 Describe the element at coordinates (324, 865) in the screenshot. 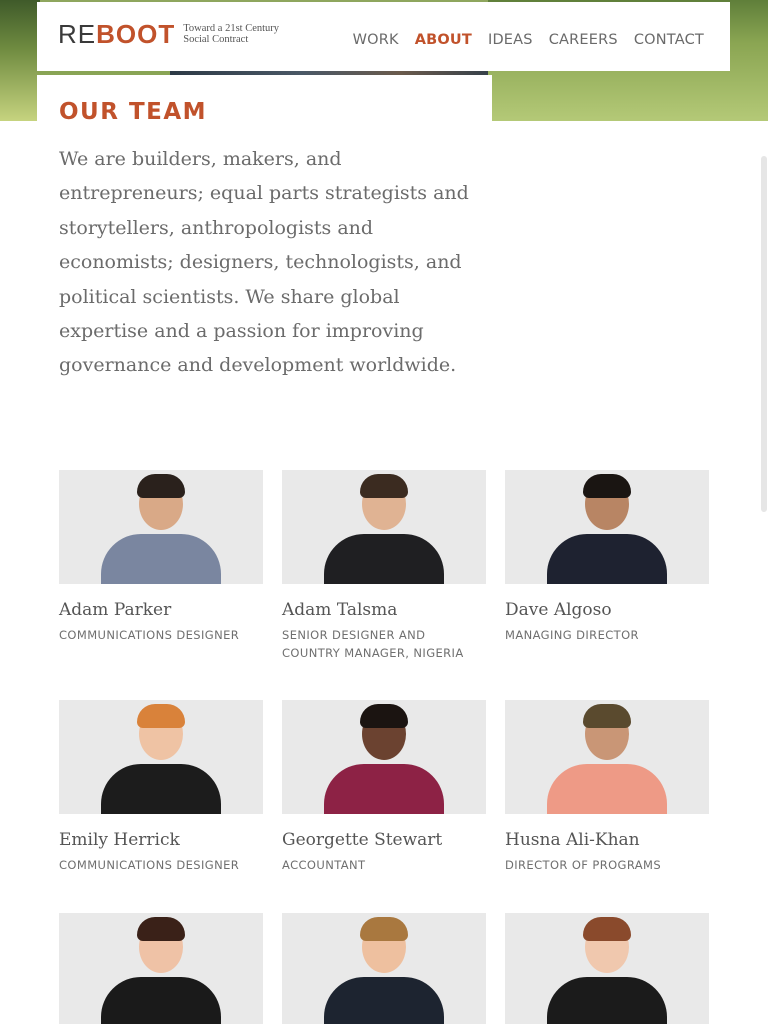

I see `team-member-role: ACCOUNTANT` at that location.